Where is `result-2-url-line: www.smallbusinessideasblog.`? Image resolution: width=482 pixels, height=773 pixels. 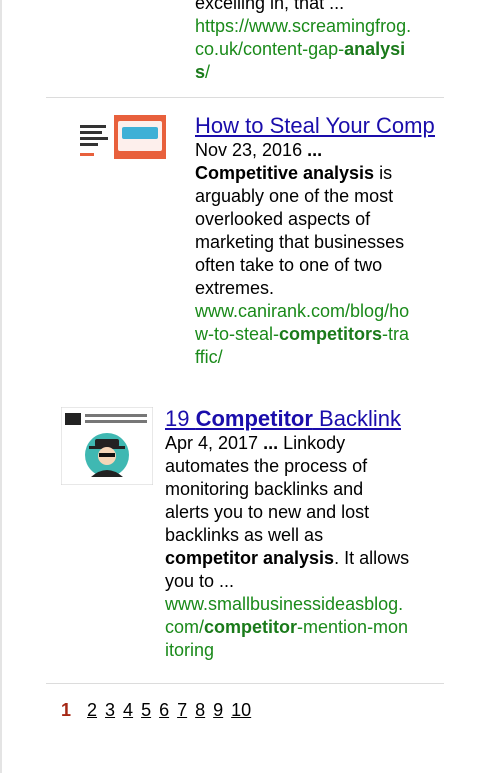
result-2-url-line: www.smallbusinessideasblog. is located at coordinates (302, 604).